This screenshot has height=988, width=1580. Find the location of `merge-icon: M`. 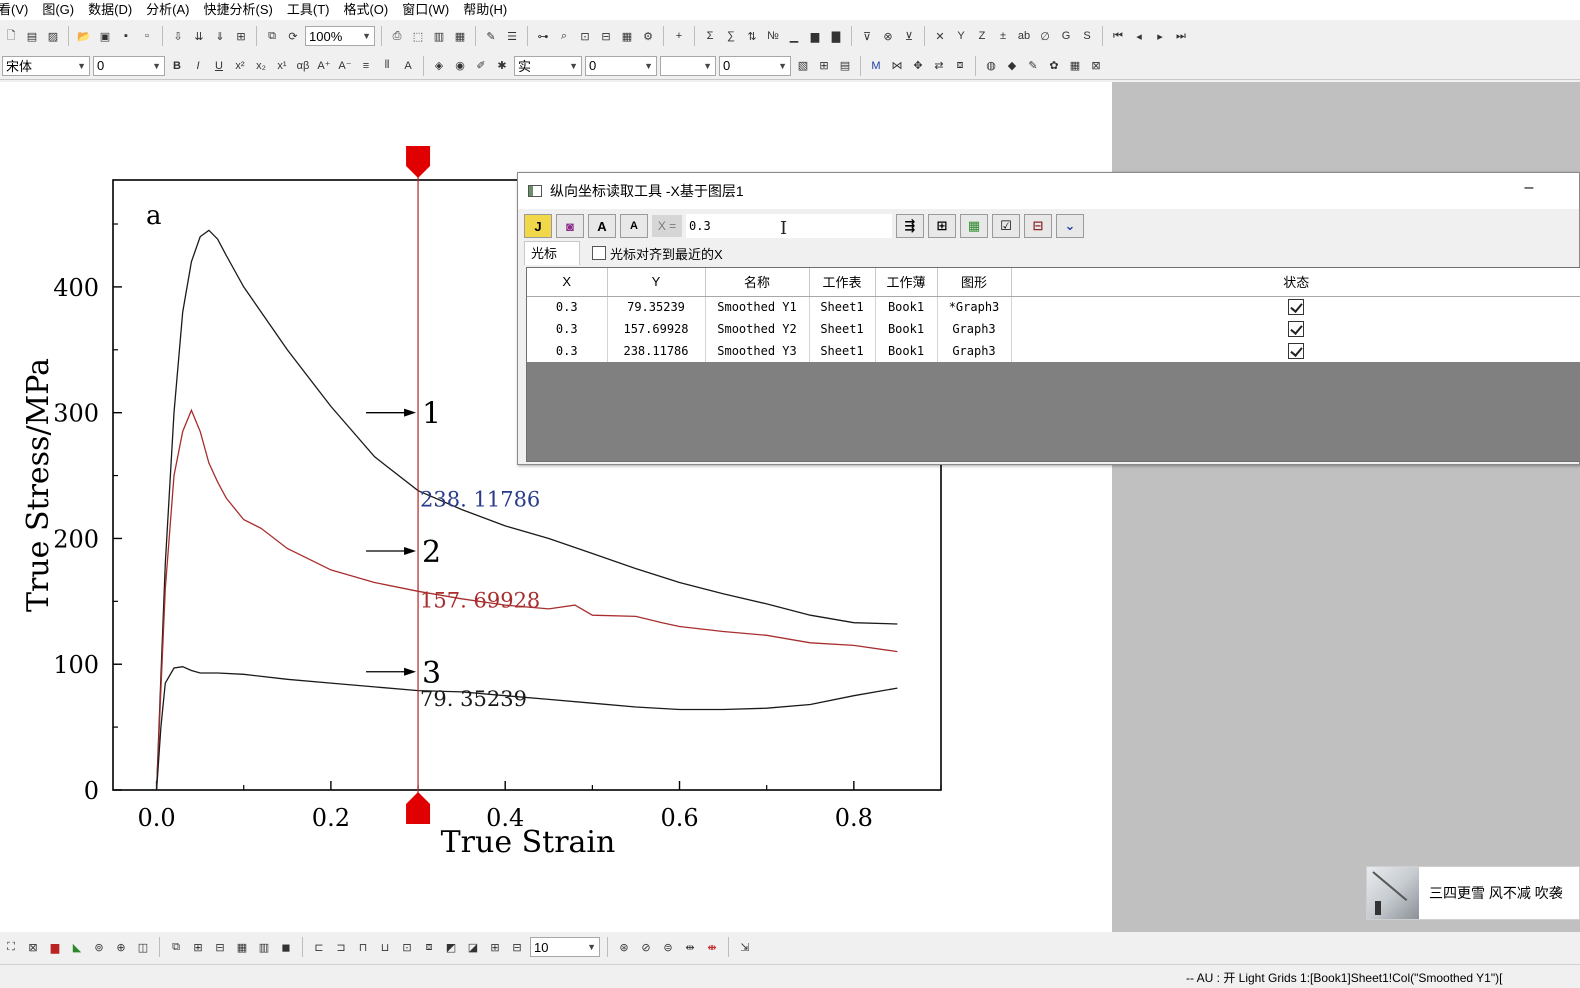

merge-icon: M is located at coordinates (876, 66).